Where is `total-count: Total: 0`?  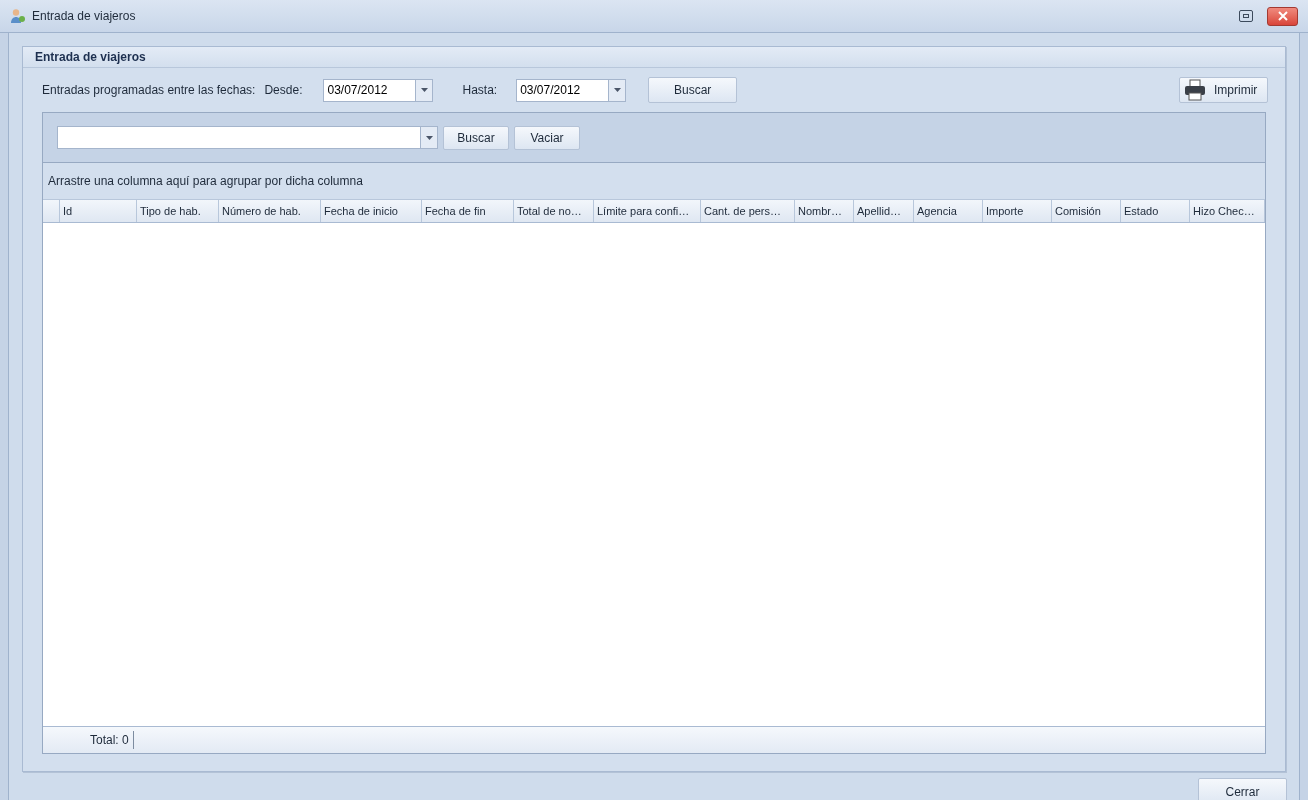 total-count: Total: 0 is located at coordinates (112, 740).